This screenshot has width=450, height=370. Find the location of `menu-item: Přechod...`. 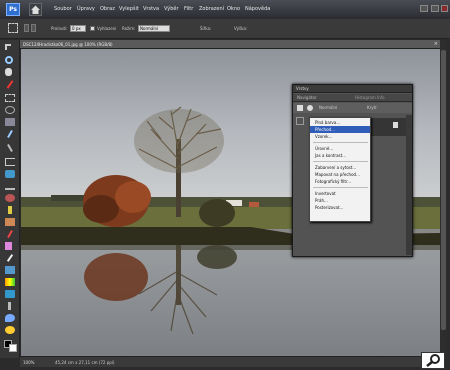

menu-item: Přechod... is located at coordinates (340, 129).